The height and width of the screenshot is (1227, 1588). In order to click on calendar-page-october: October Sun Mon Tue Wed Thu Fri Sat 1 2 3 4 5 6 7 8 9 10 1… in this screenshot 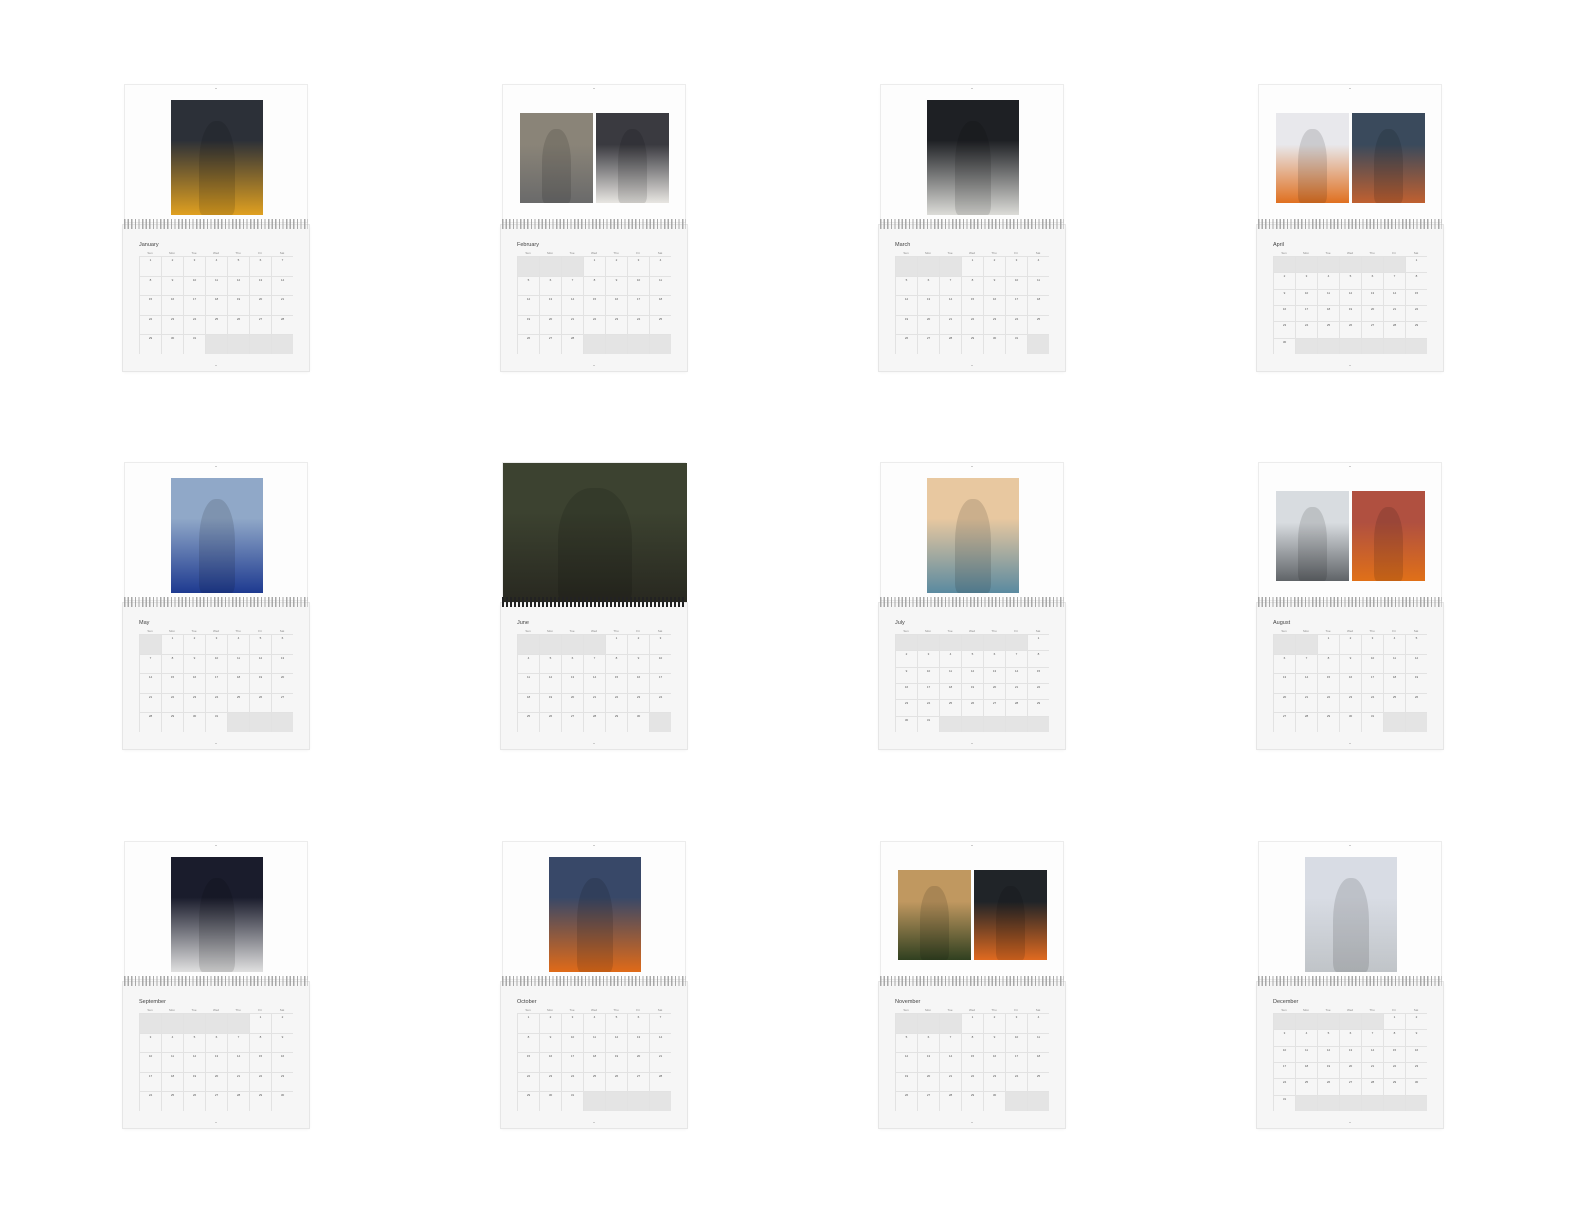, I will do `click(594, 985)`.